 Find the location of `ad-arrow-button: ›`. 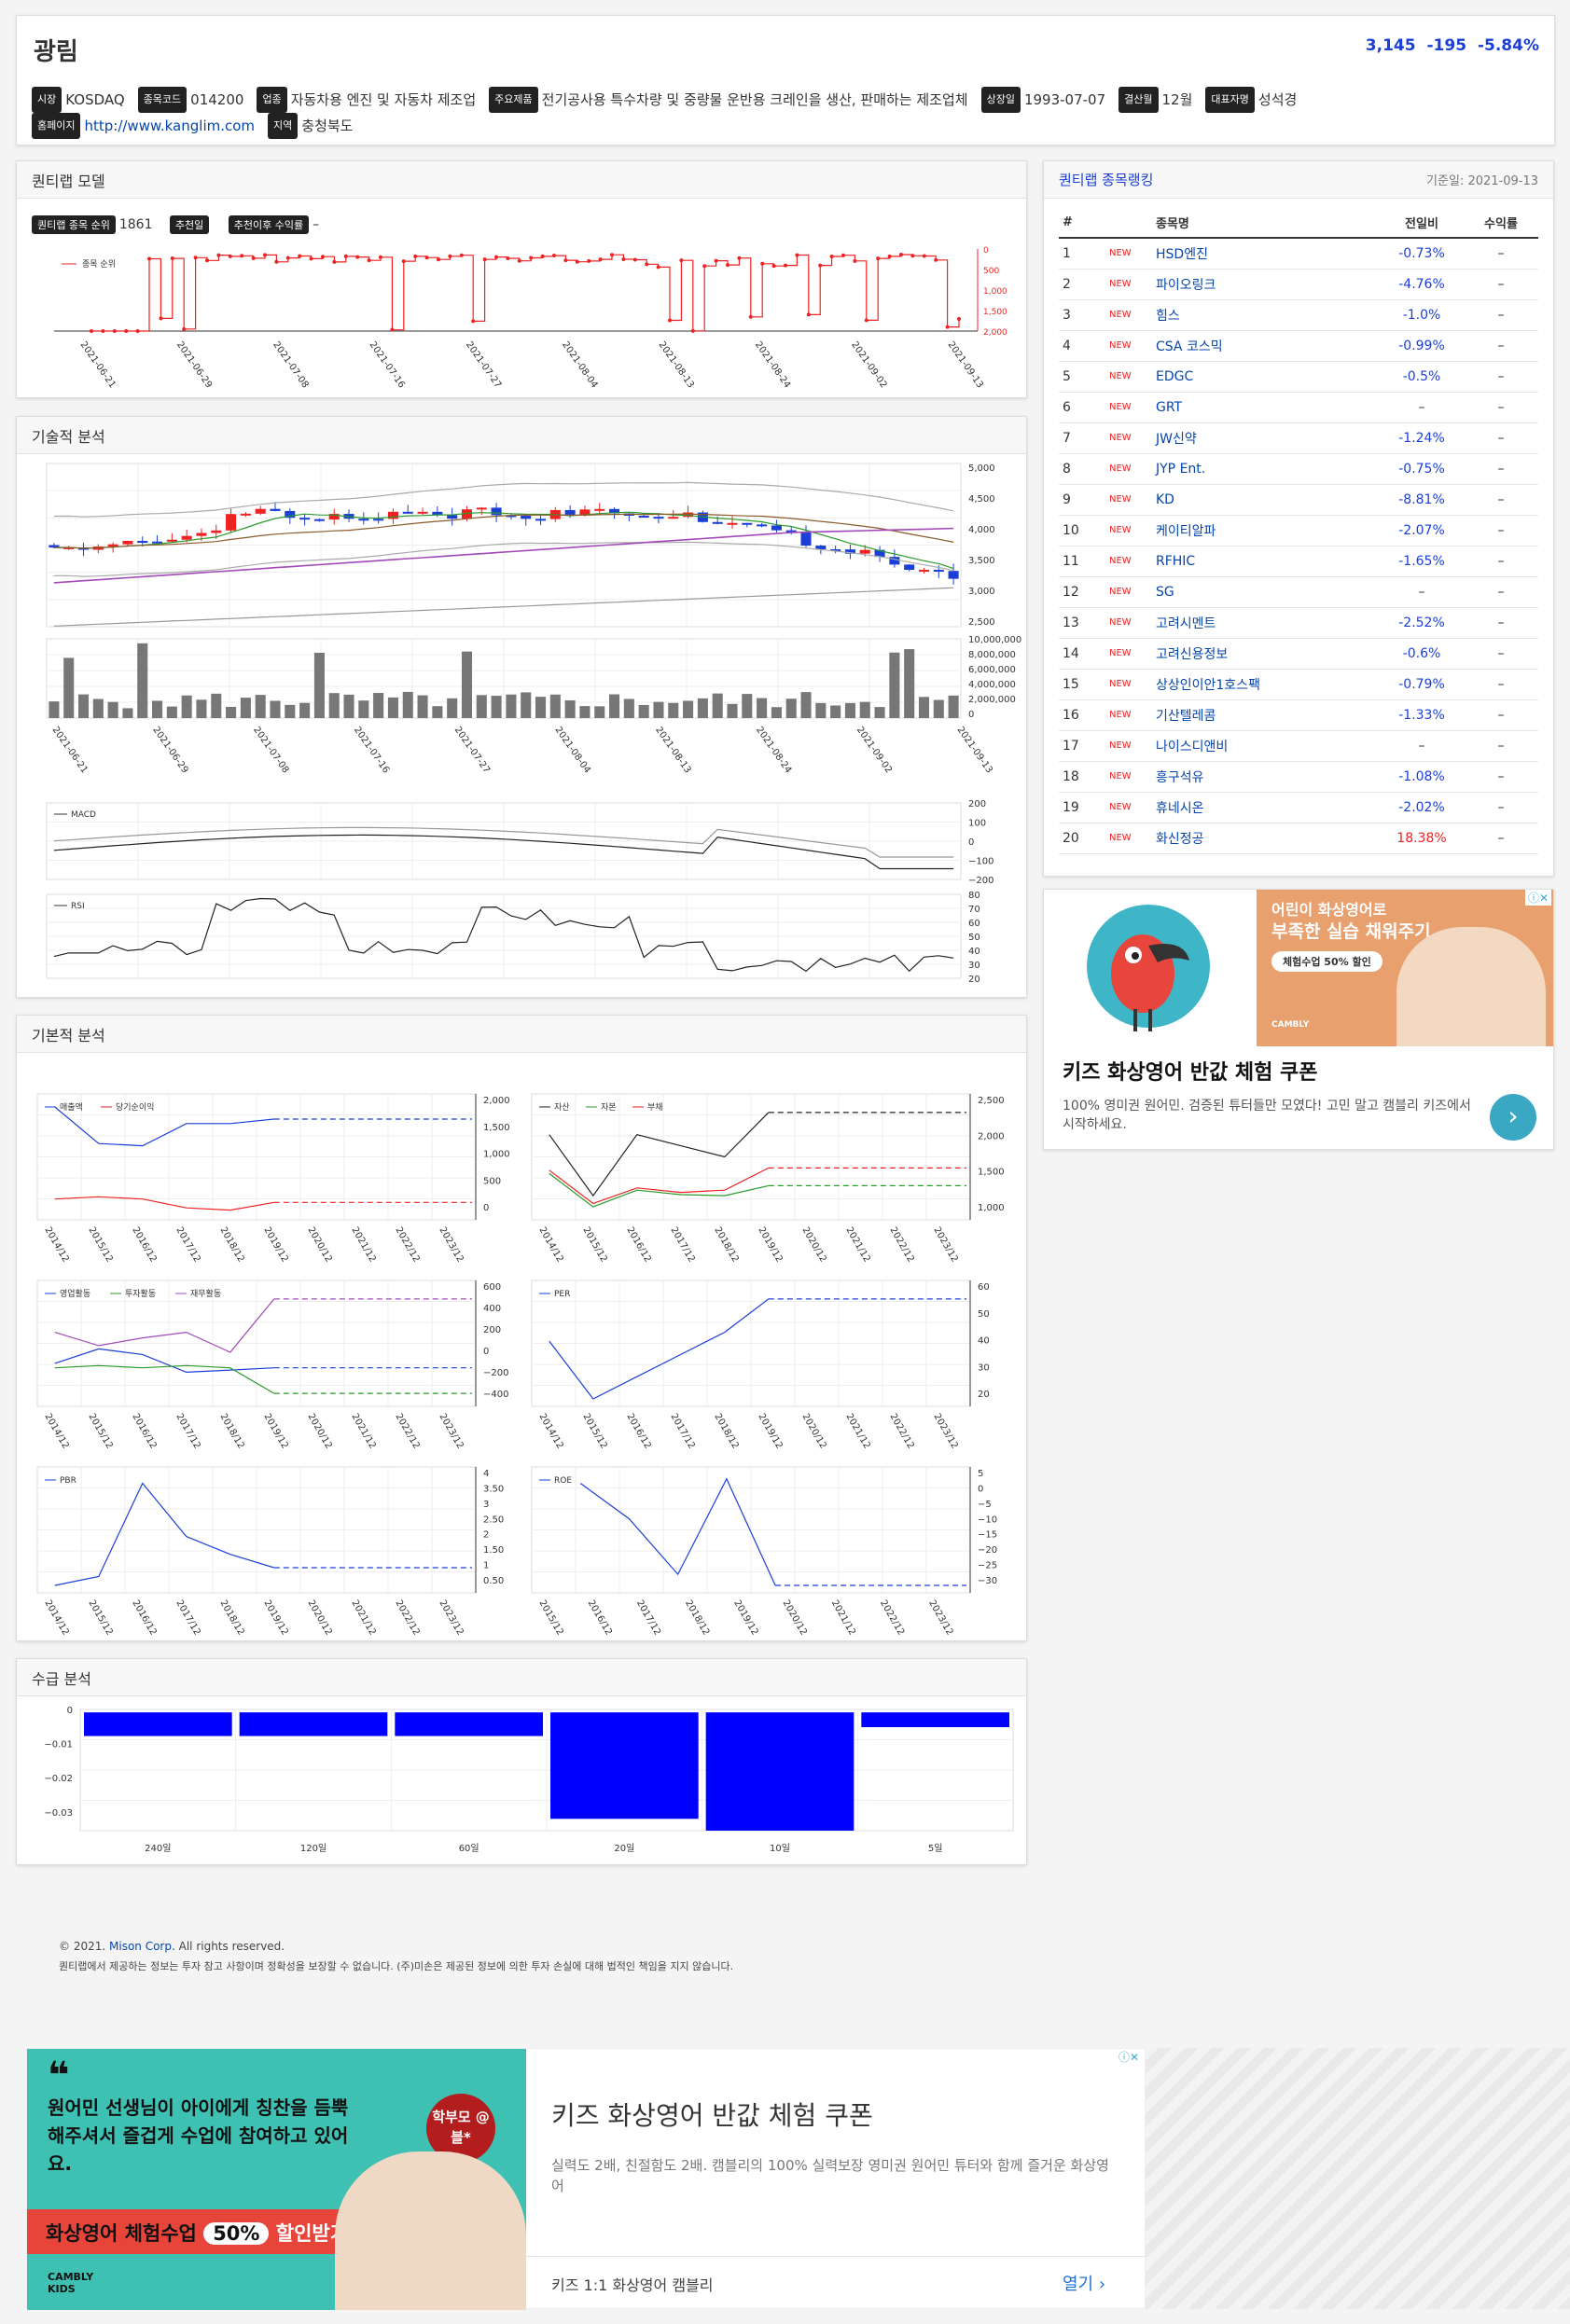

ad-arrow-button: › is located at coordinates (1513, 1117).